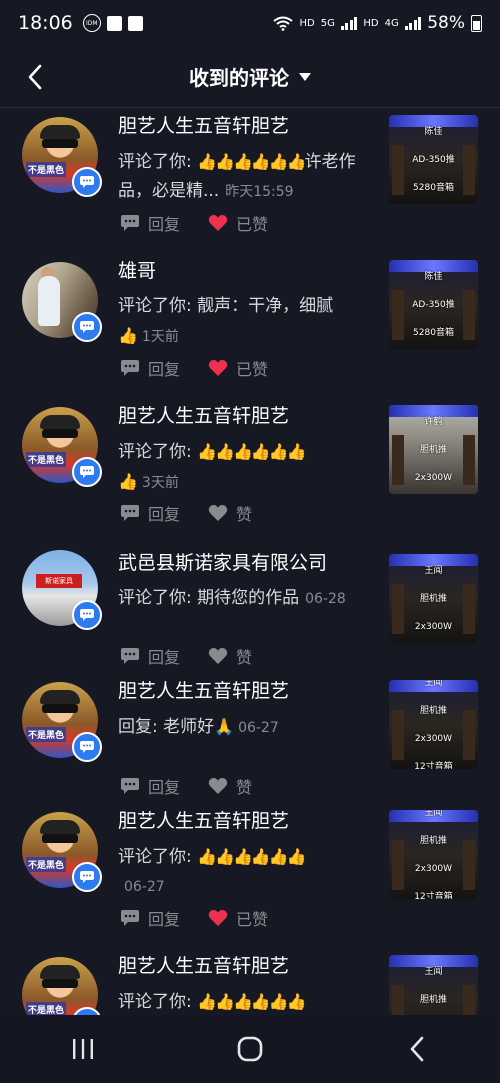 The height and width of the screenshot is (1083, 500). Describe the element at coordinates (194, 918) in the screenshot. I see `comment-actions: 回复 已赞` at that location.